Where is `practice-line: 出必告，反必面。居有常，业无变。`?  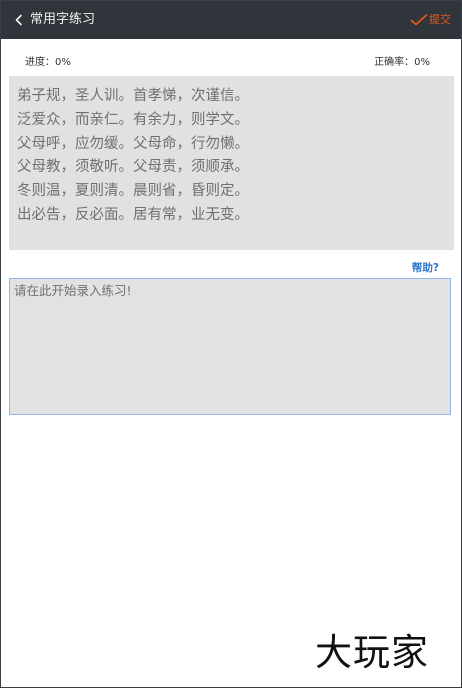 practice-line: 出必告，反必面。居有常，业无变。 is located at coordinates (133, 214).